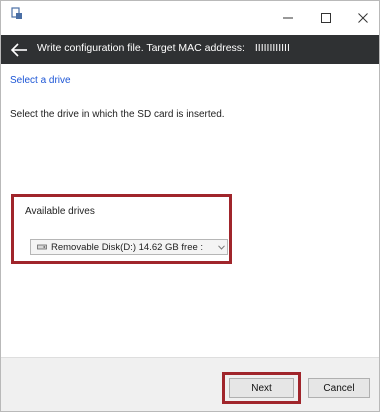 The width and height of the screenshot is (380, 412). Describe the element at coordinates (190, 18) in the screenshot. I see `title-bar` at that location.